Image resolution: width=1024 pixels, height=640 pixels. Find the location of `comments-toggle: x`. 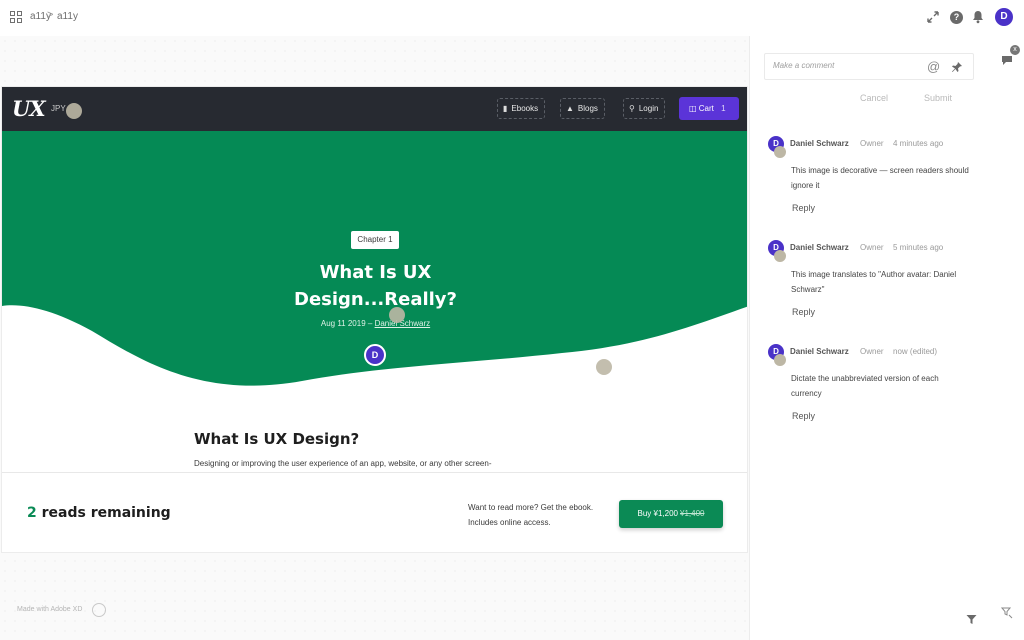

comments-toggle: x is located at coordinates (1009, 58).